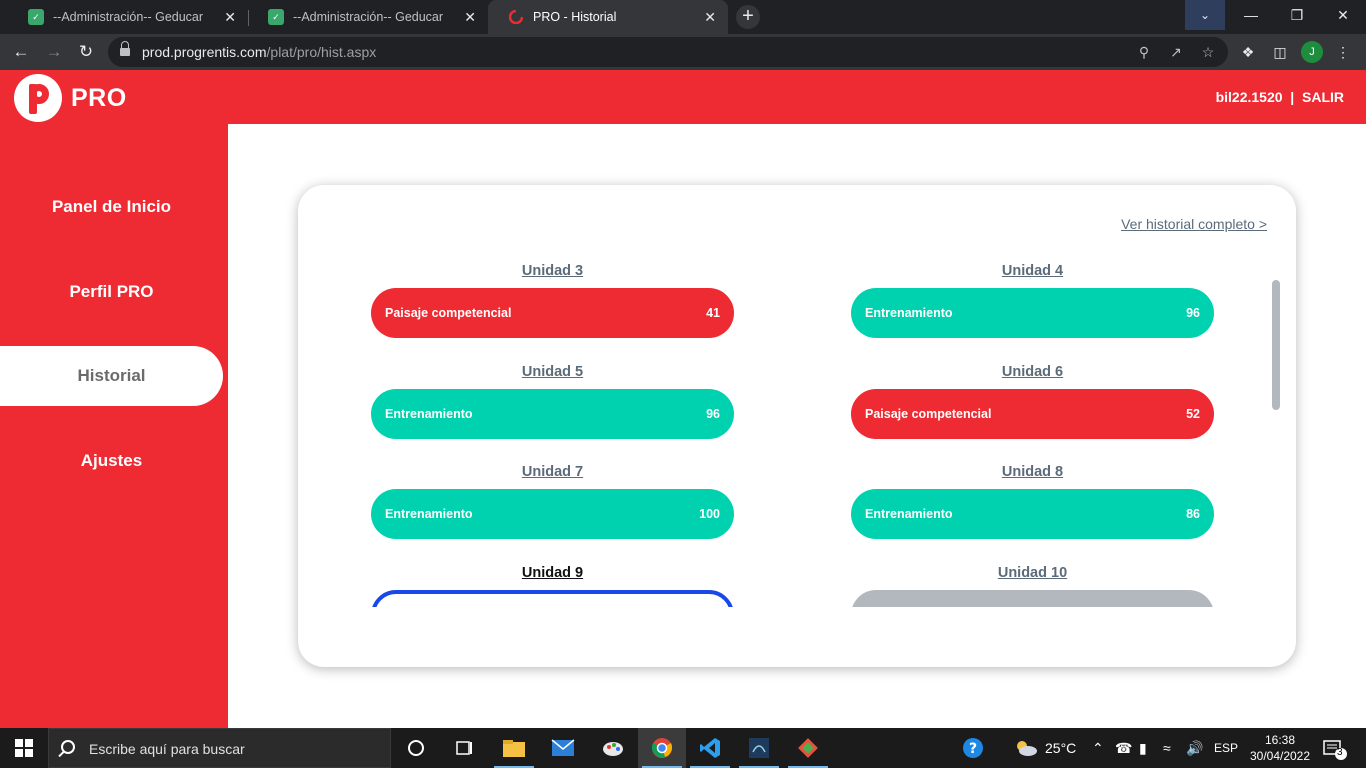 This screenshot has width=1366, height=768. Describe the element at coordinates (516, 17) in the screenshot. I see `progrentis-favicon-icon` at that location.